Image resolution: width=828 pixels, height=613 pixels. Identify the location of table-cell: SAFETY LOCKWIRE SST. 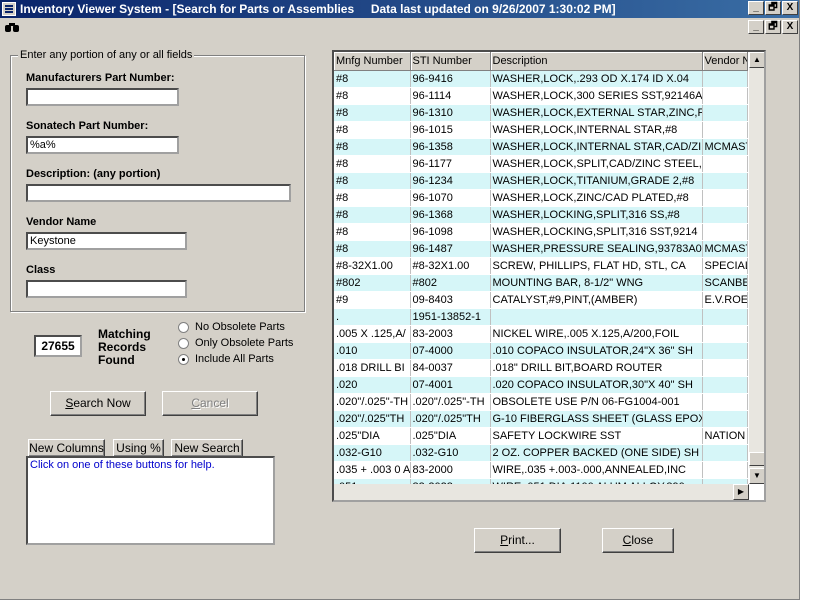
(596, 436).